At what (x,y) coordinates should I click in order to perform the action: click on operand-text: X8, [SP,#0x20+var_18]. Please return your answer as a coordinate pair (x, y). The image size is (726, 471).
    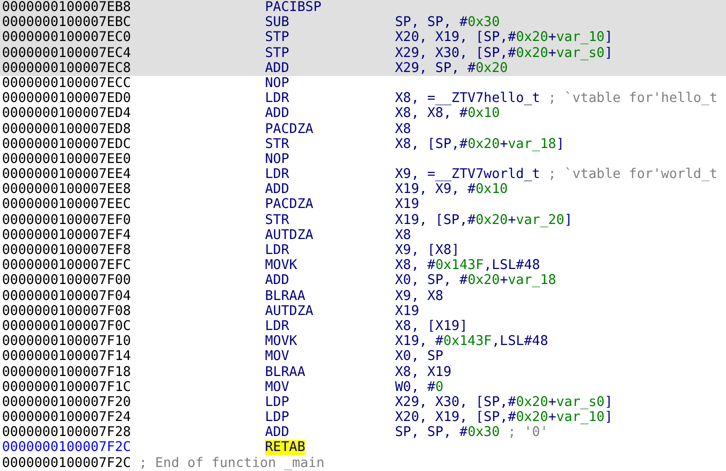
    Looking at the image, I should click on (479, 144).